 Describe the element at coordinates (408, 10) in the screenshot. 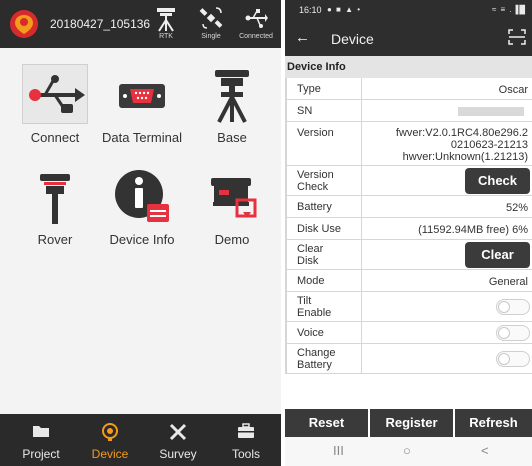

I see `system-status-bar: 16:10 ● ■ ▲ • ≈ ≡ .▐█` at that location.